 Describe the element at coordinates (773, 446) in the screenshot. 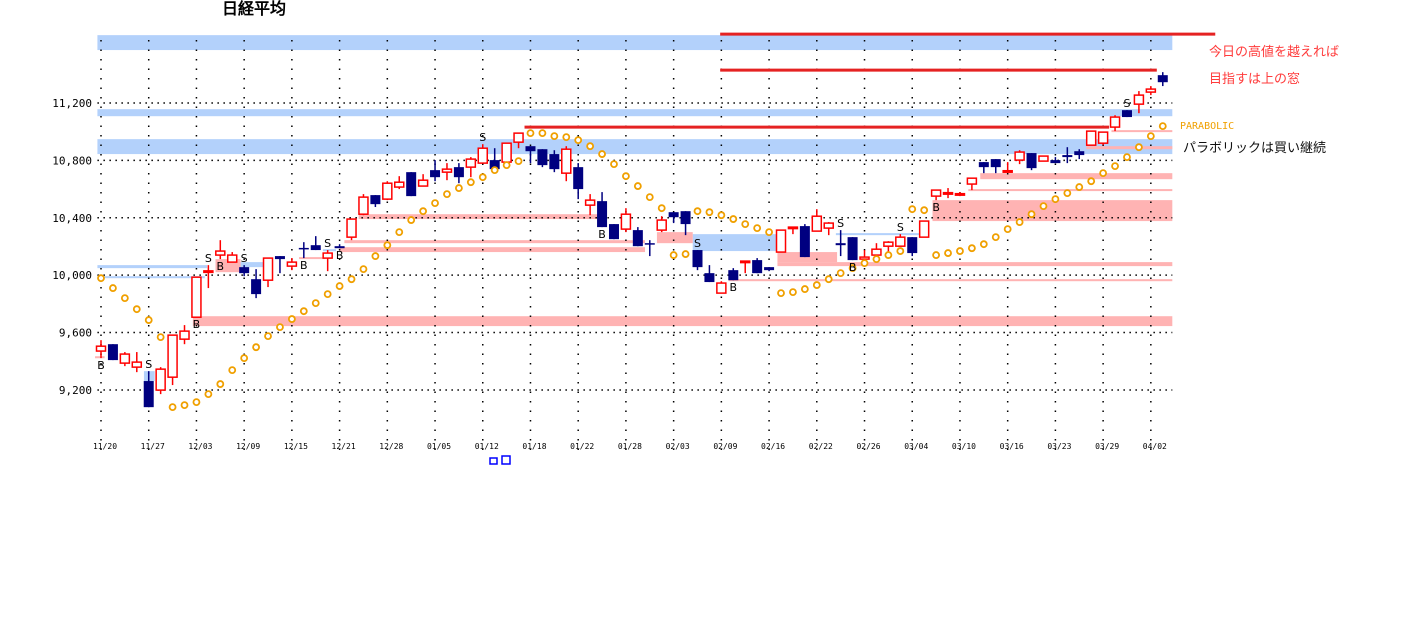

I see `x-tick-label: 02/16` at that location.